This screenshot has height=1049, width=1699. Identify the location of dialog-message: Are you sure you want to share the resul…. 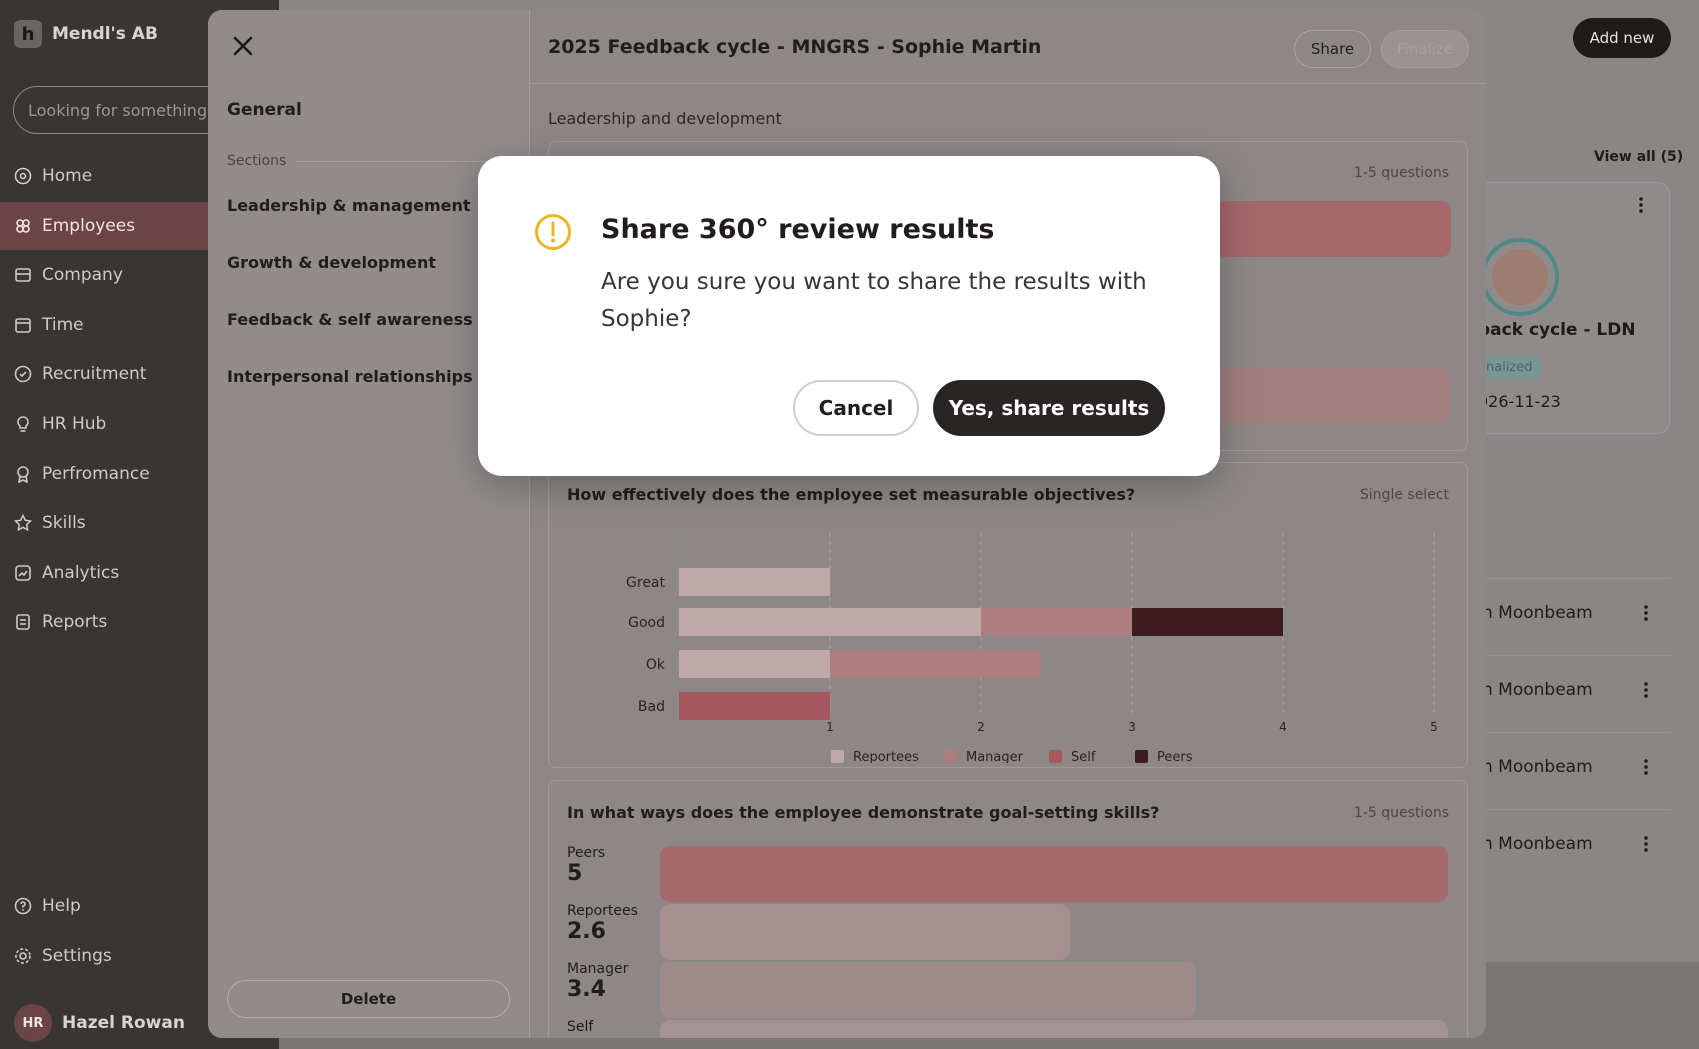
(874, 300).